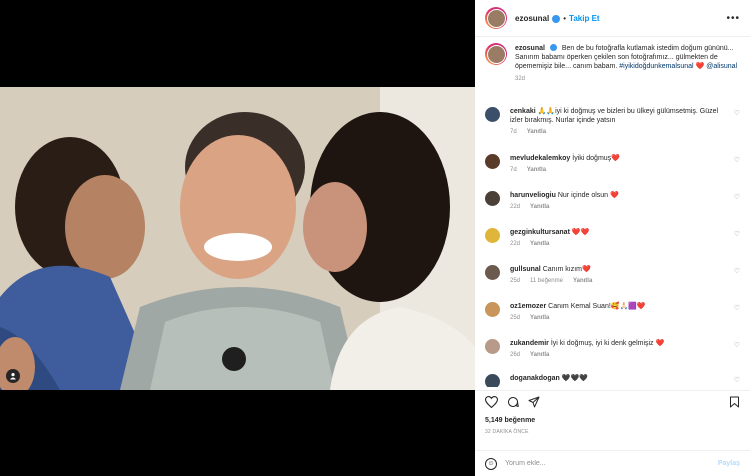 This screenshot has width=750, height=476. What do you see at coordinates (515, 355) in the screenshot?
I see `comment-time: 26d` at bounding box center [515, 355].